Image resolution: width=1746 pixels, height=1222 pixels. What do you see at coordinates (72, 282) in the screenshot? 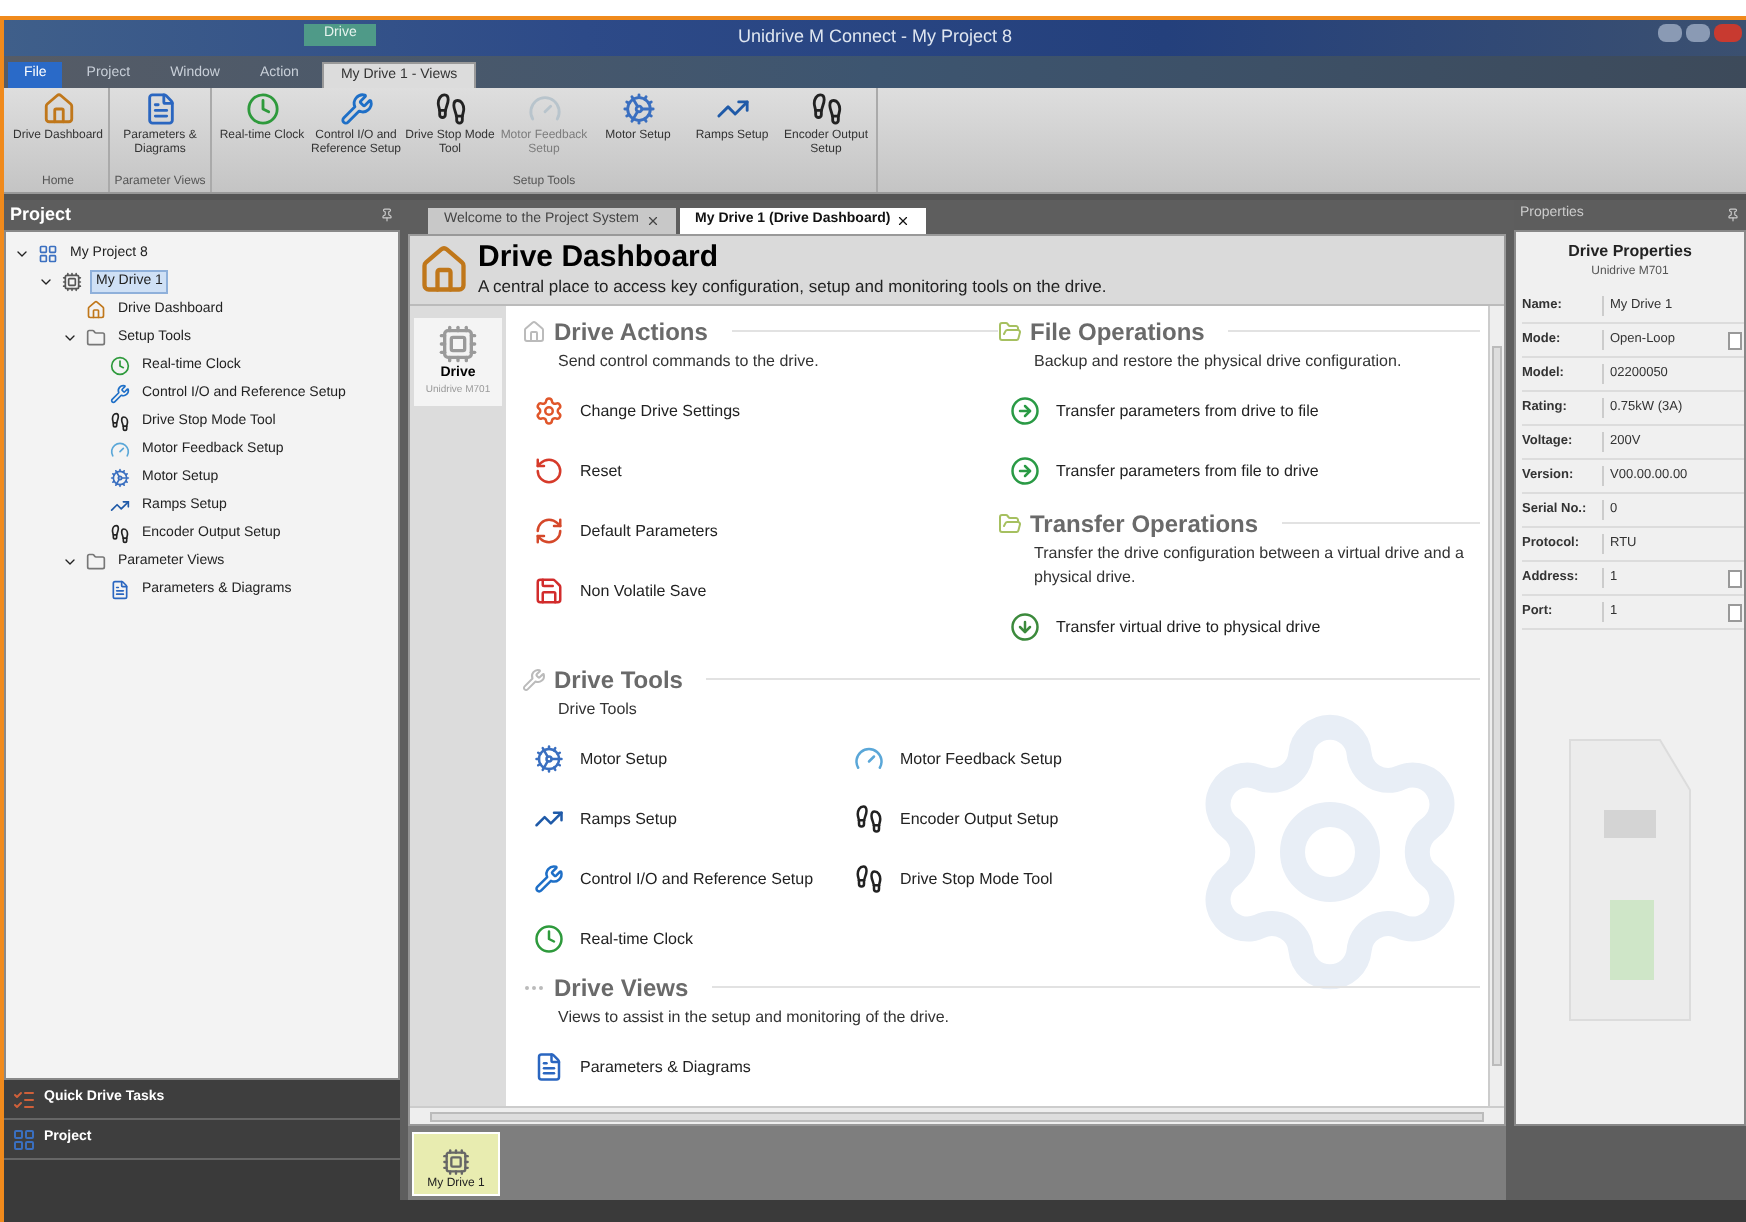
I see `chip-icon` at bounding box center [72, 282].